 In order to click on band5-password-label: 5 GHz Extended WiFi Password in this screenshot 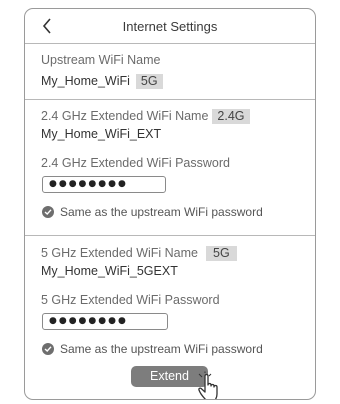, I will do `click(130, 300)`.